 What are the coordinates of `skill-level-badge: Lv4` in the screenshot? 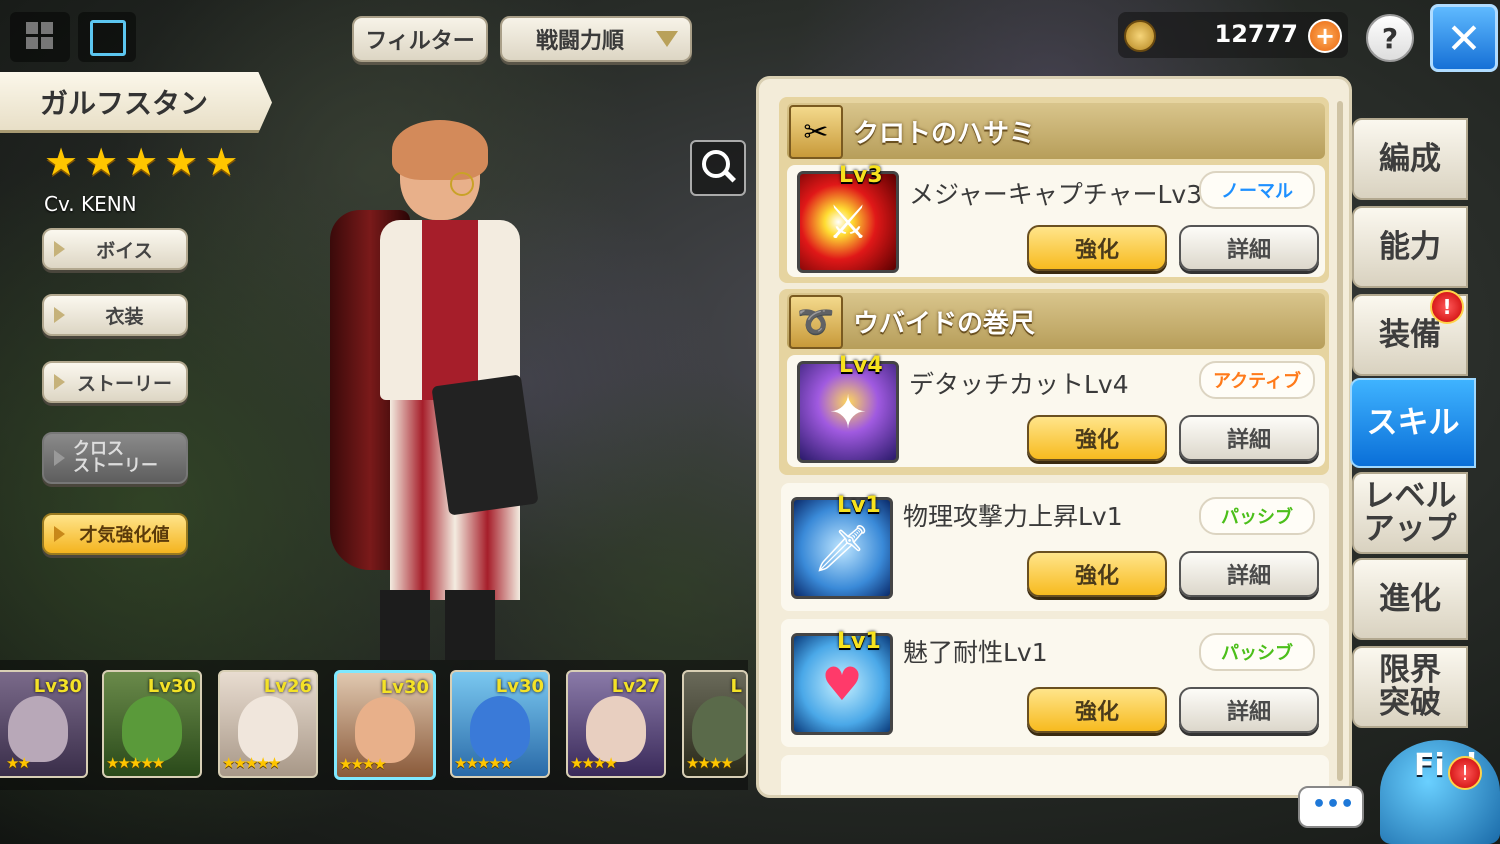 It's located at (861, 365).